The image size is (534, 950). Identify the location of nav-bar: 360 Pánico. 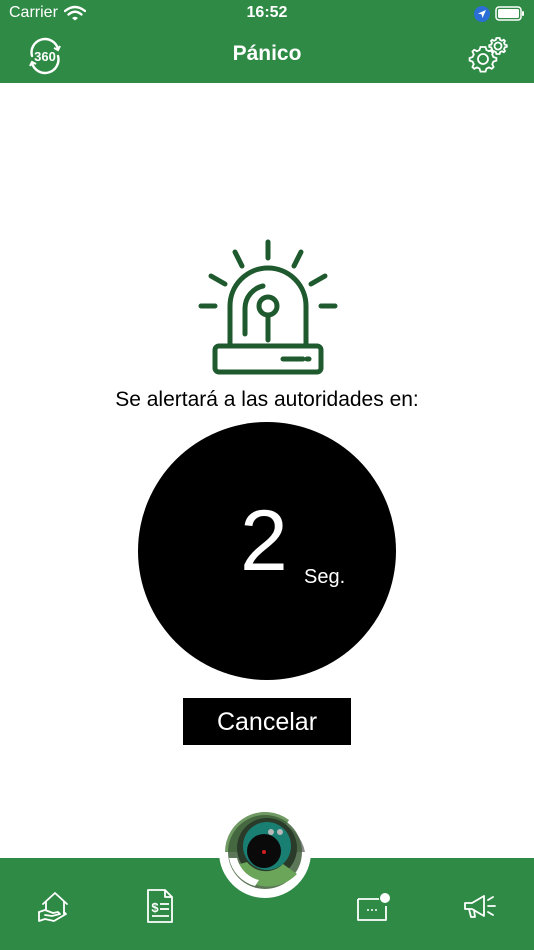
(267, 55).